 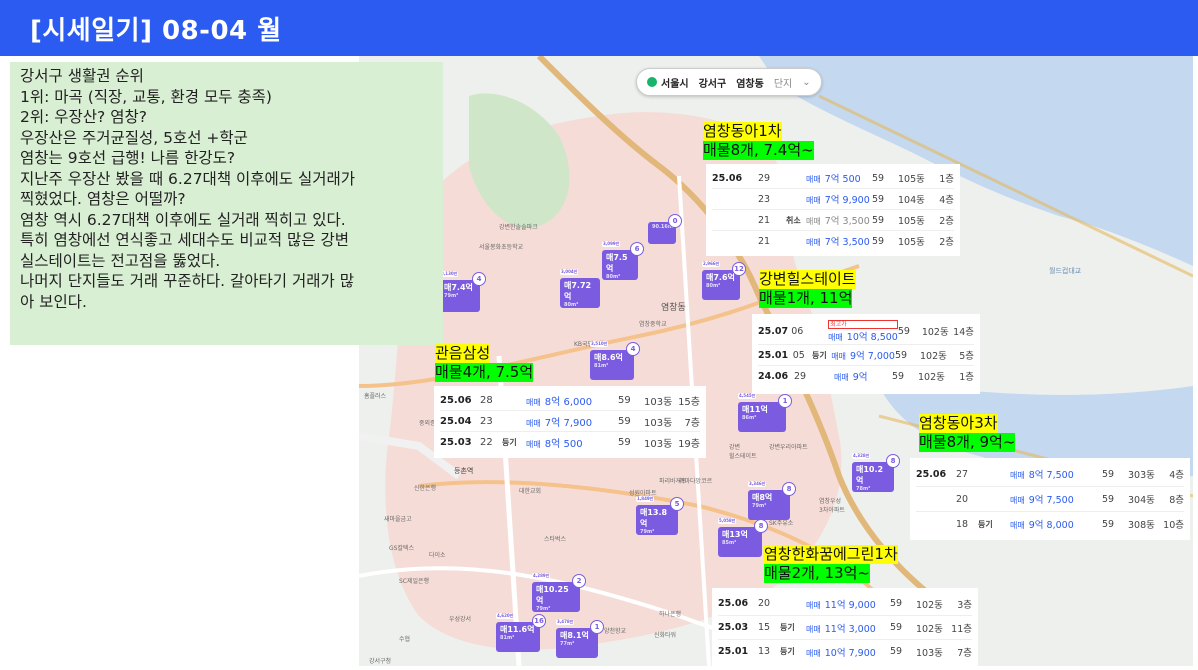 I want to click on place-label: 염창우성, so click(x=830, y=501).